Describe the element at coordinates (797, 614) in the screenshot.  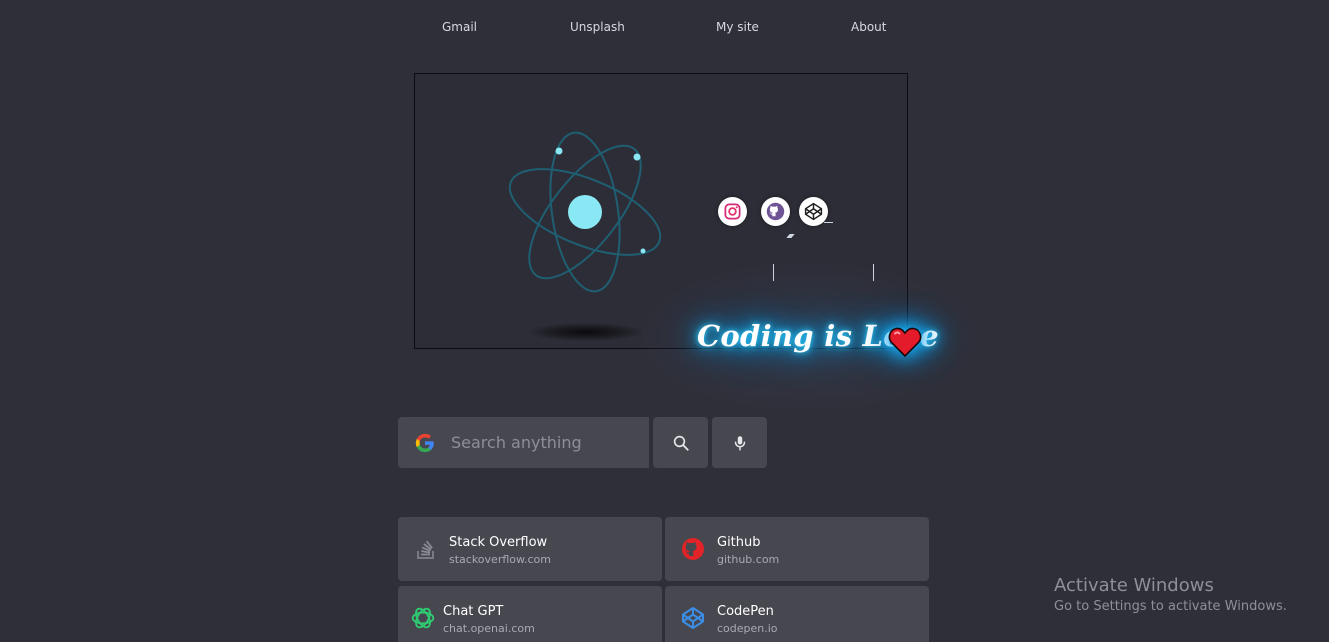
I see `shortcut-codepen: CodePen codepen.io` at that location.